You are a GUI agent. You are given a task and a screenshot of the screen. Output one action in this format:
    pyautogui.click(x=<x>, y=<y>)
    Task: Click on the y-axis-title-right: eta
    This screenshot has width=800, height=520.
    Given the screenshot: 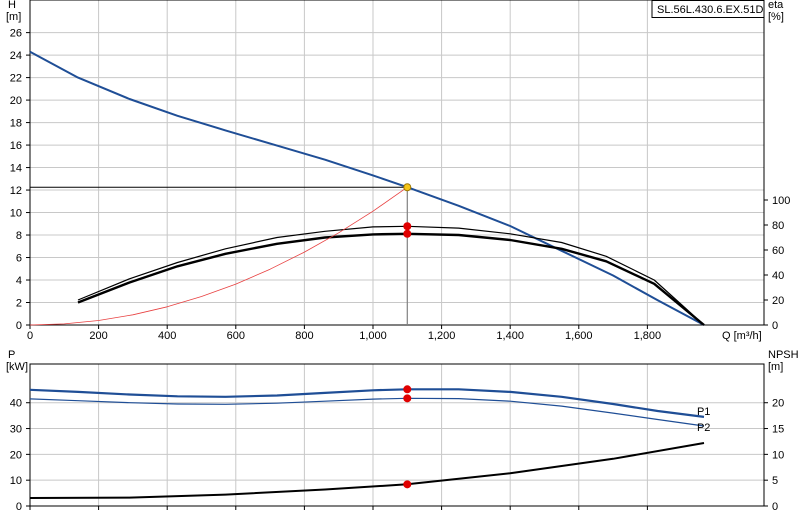 What is the action you would take?
    pyautogui.click(x=776, y=5)
    